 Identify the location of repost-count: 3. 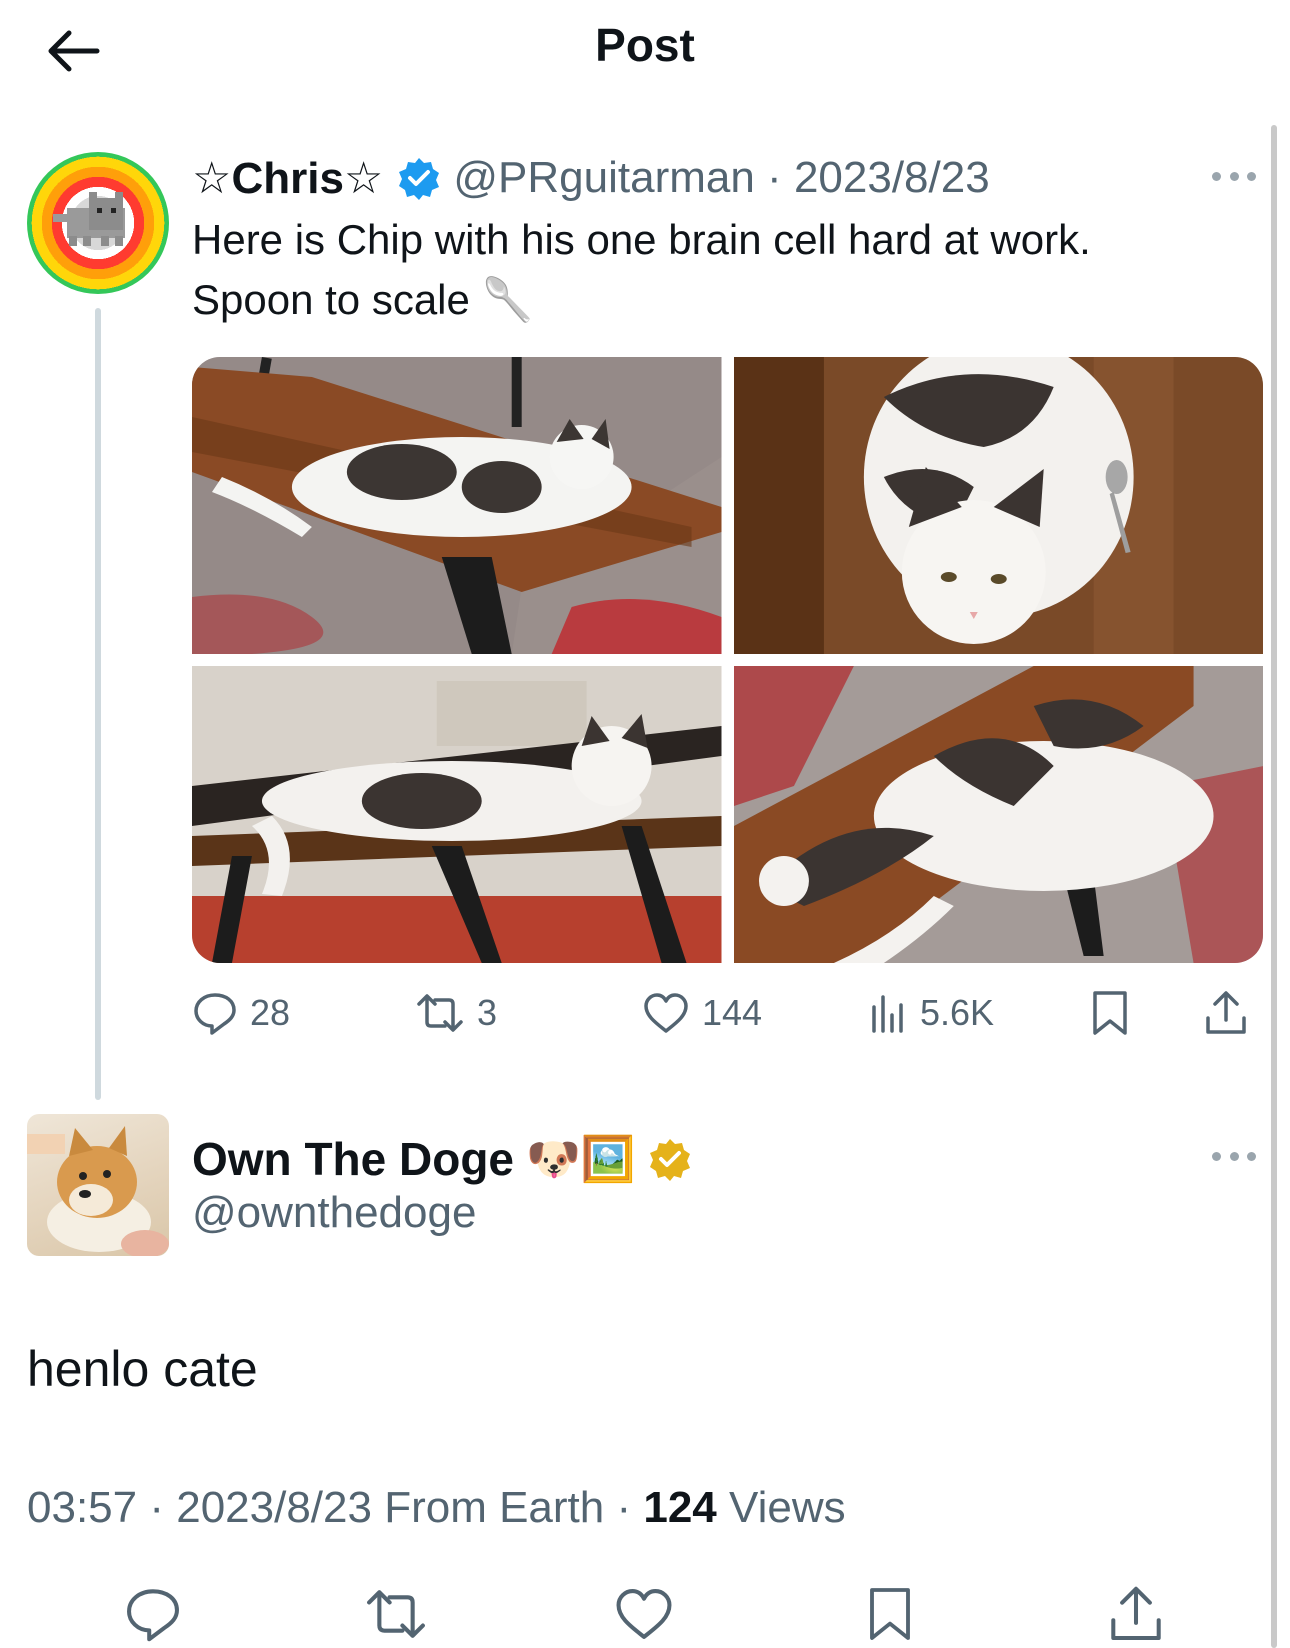
(487, 1012).